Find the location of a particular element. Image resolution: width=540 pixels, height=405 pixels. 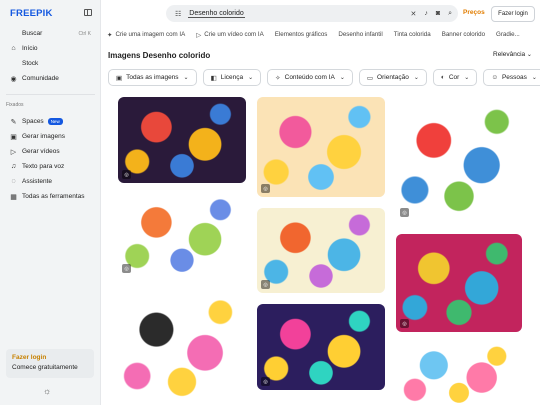

sidebar-login-card: Fazer login Comece gratuitamente is located at coordinates (50, 363).